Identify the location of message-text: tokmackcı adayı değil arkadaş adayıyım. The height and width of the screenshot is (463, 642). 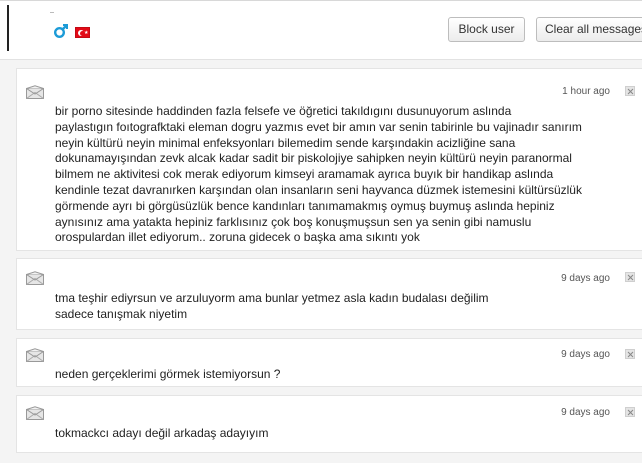
(162, 433).